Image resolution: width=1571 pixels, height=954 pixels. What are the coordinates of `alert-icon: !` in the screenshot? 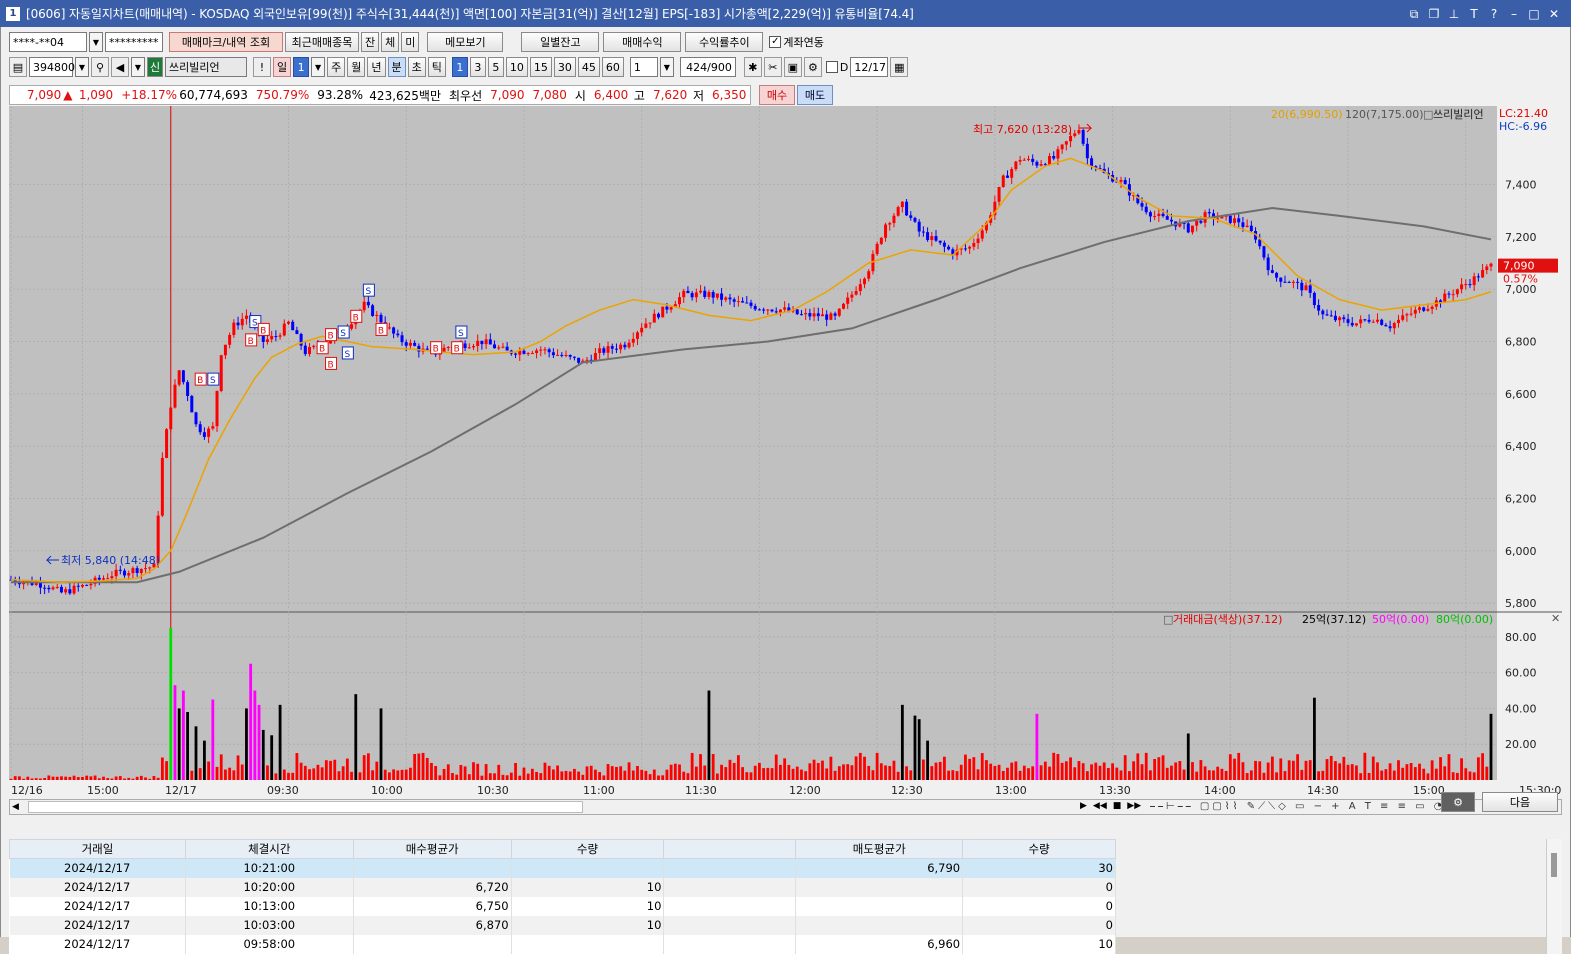 It's located at (262, 67).